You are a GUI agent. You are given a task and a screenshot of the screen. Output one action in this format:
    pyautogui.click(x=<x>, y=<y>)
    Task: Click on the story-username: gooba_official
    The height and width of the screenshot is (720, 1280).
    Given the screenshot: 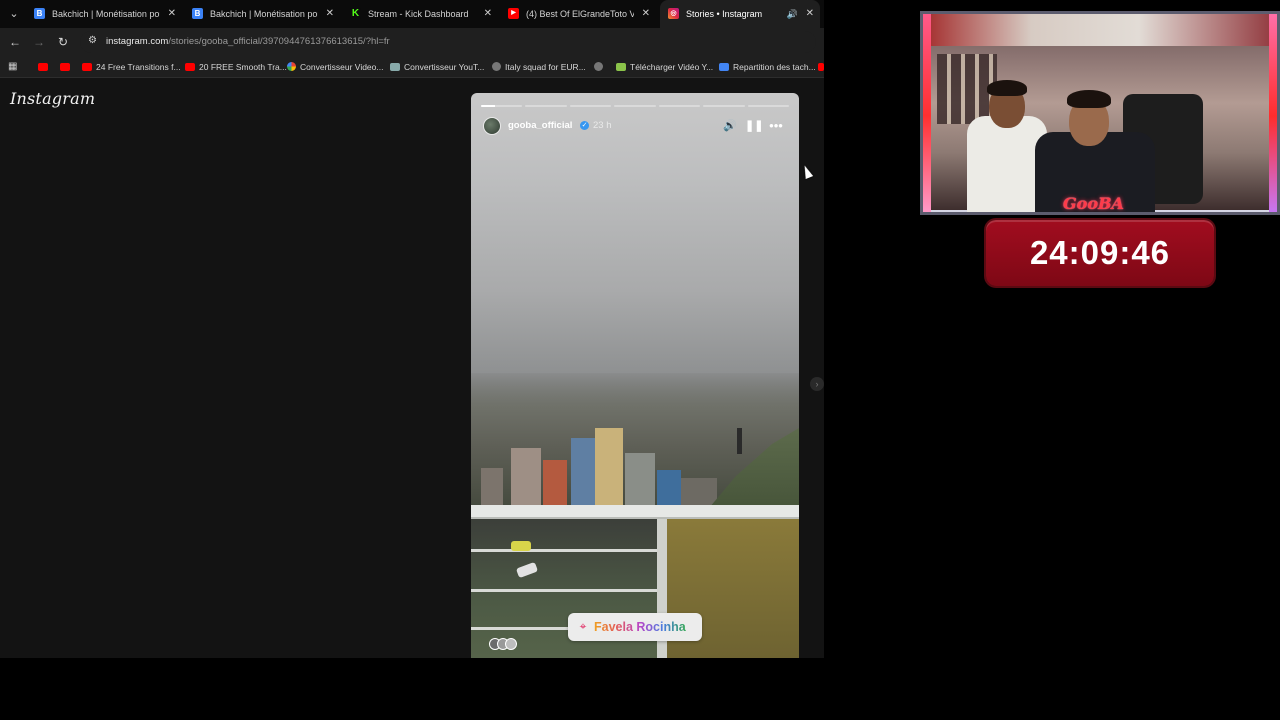 What is the action you would take?
    pyautogui.click(x=540, y=125)
    